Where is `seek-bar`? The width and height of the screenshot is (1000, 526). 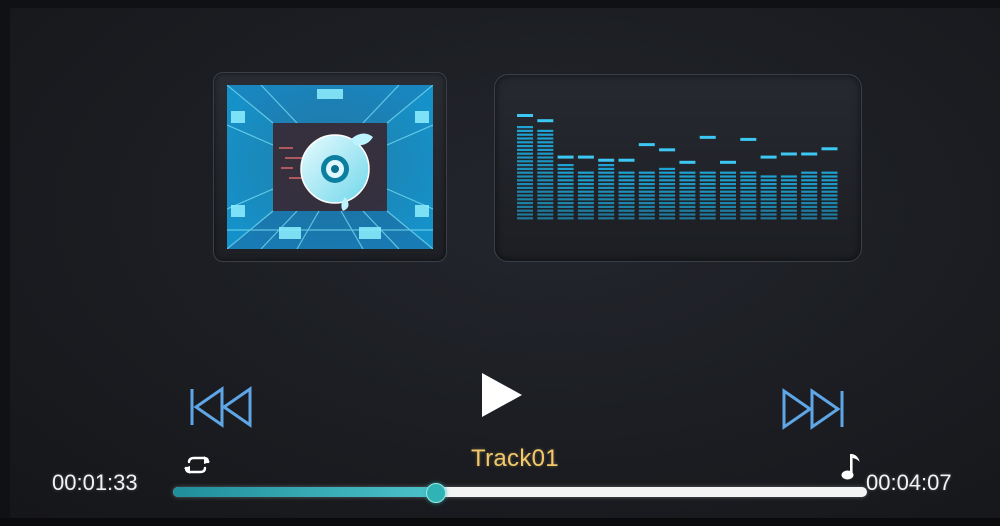 seek-bar is located at coordinates (520, 493).